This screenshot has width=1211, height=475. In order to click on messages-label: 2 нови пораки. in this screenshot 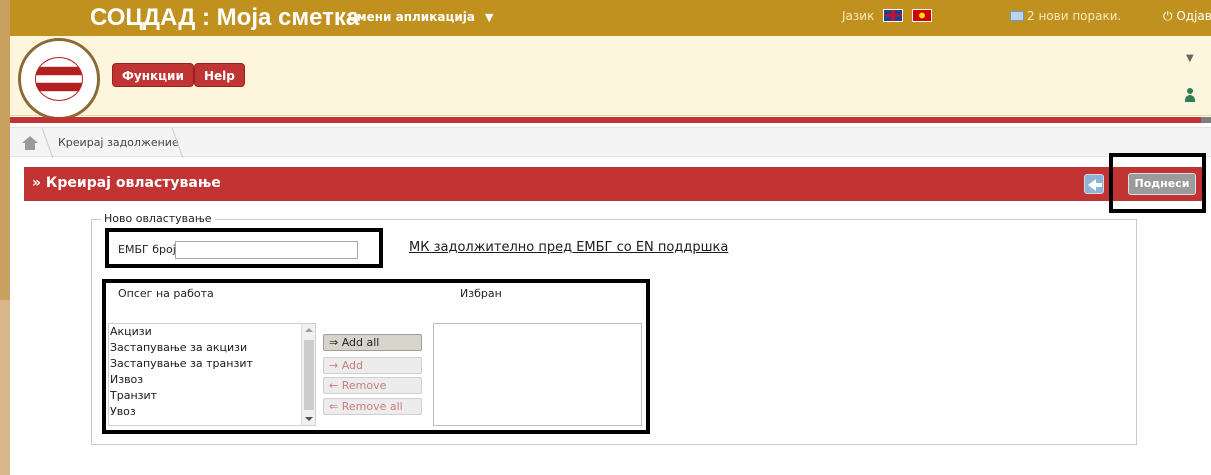, I will do `click(1074, 16)`.